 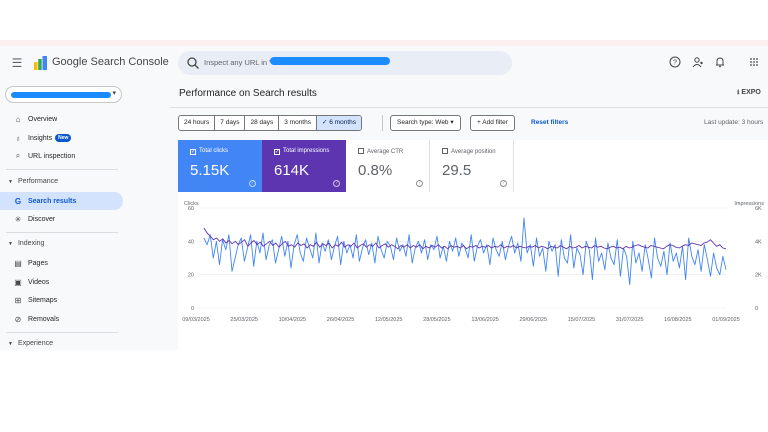 I want to click on search-console-logo, so click(x=40, y=63).